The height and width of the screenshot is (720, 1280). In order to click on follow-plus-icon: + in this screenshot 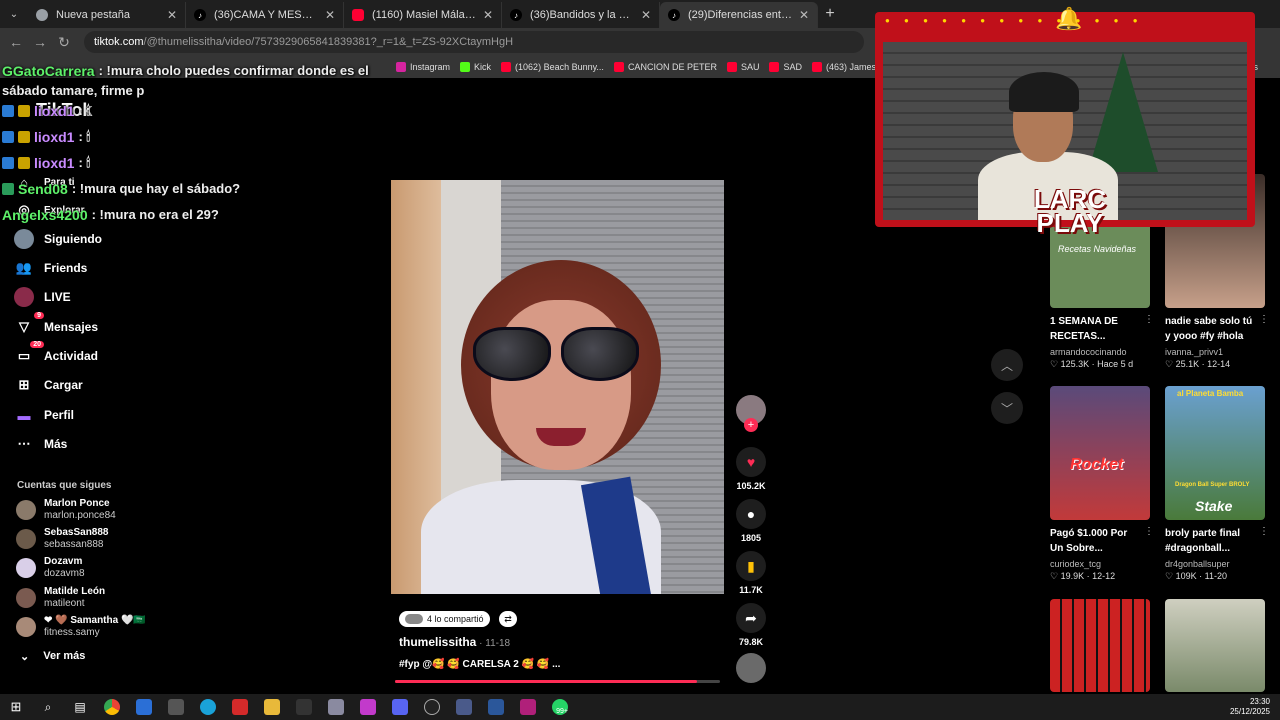, I will do `click(751, 425)`.